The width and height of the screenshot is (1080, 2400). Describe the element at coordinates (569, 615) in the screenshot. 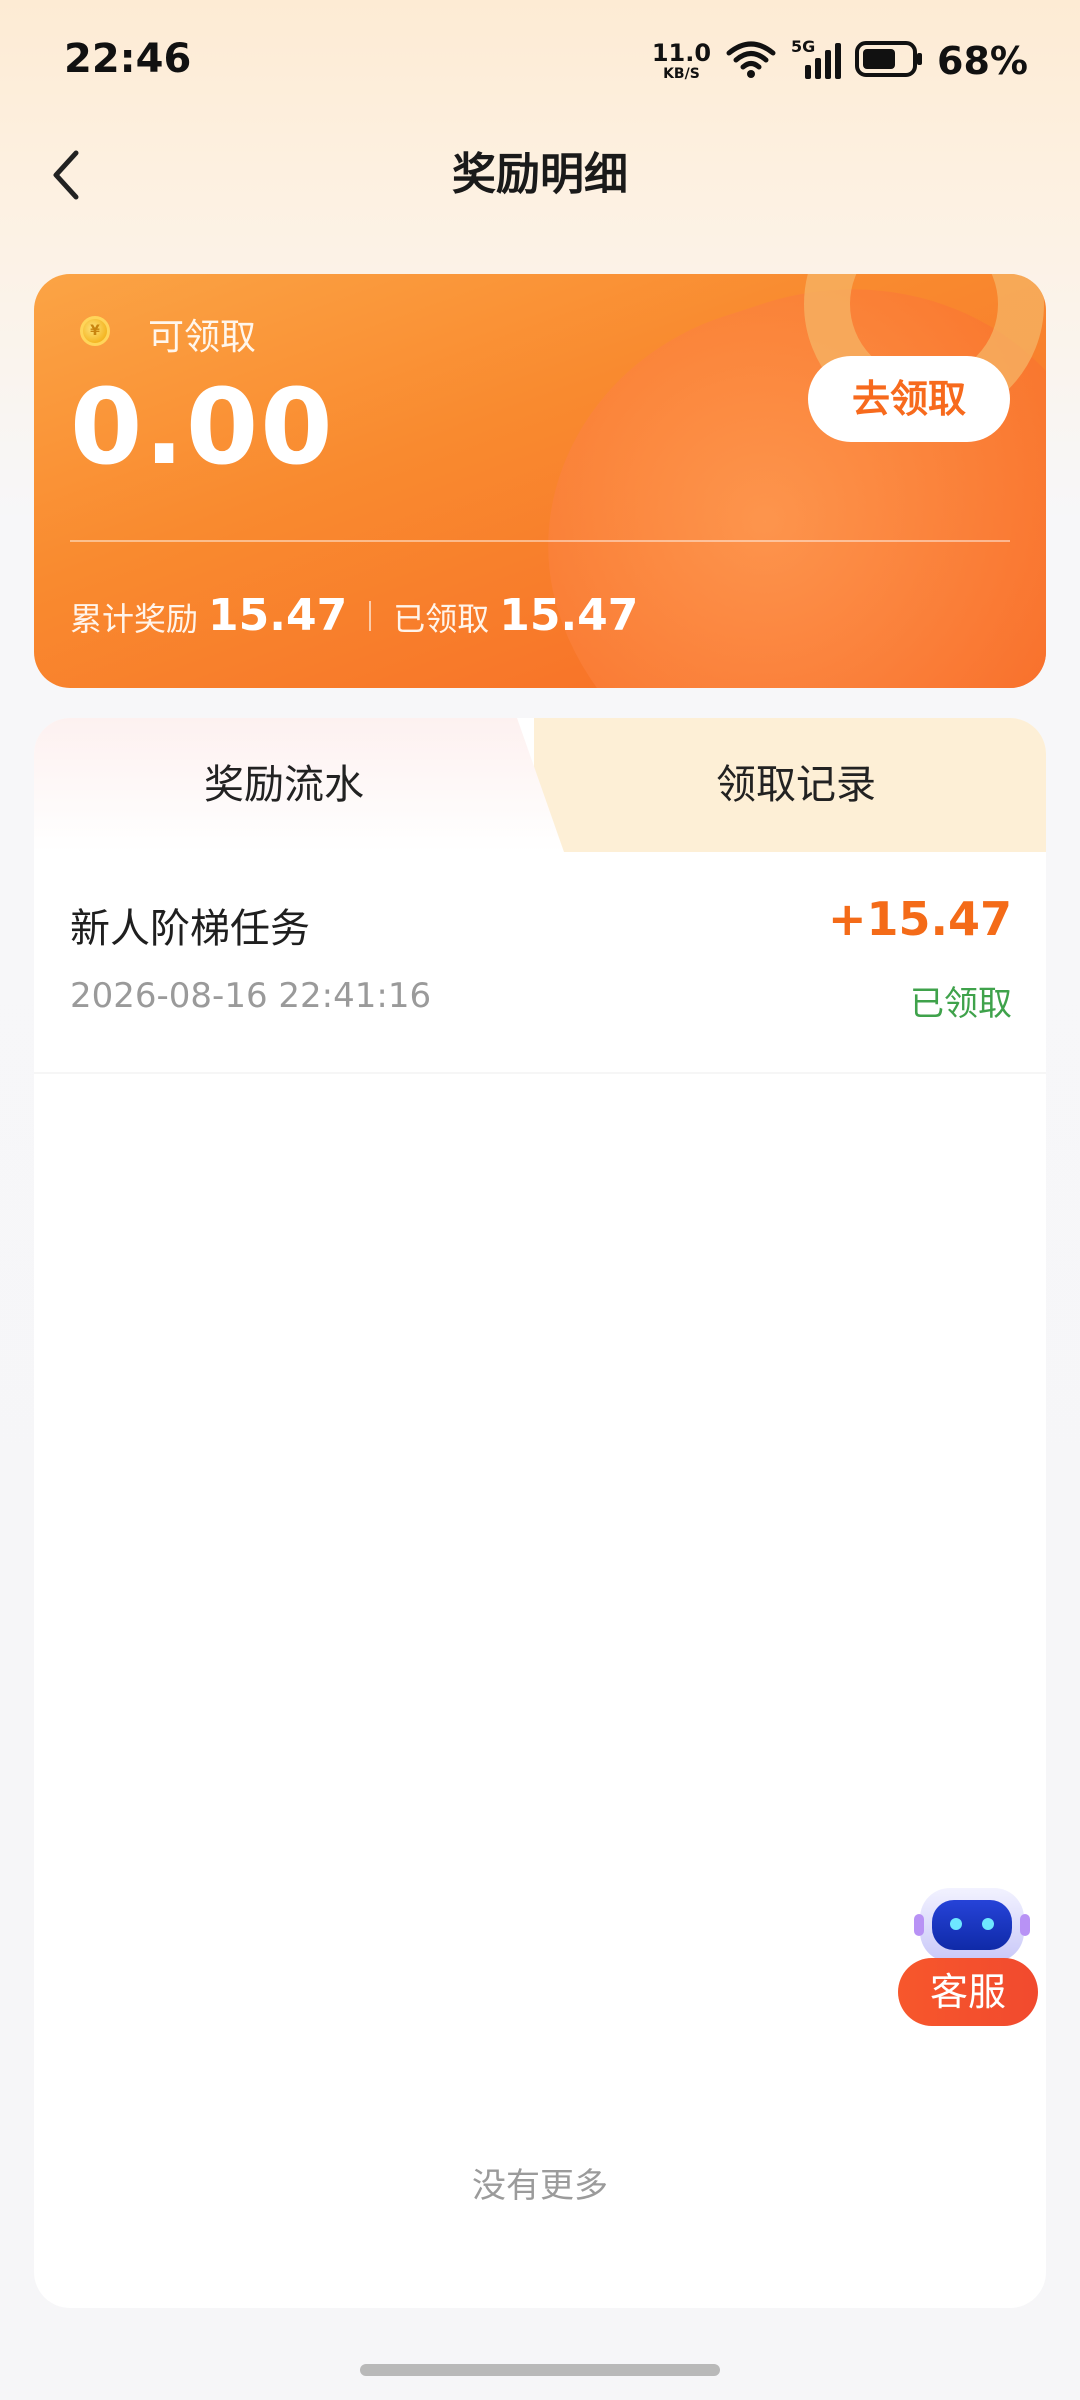

I see `claimed-value: 15.47` at that location.